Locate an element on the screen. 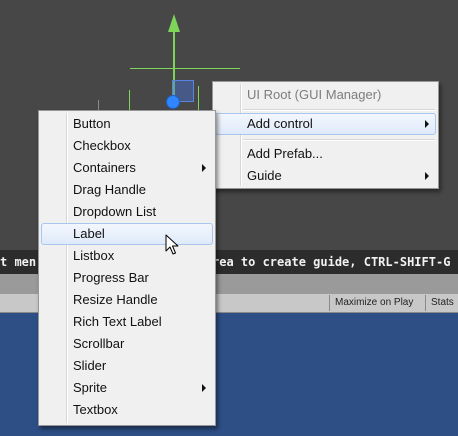 Image resolution: width=458 pixels, height=436 pixels. submenu-item-rich-text-label: Rich Text Label is located at coordinates (127, 322).